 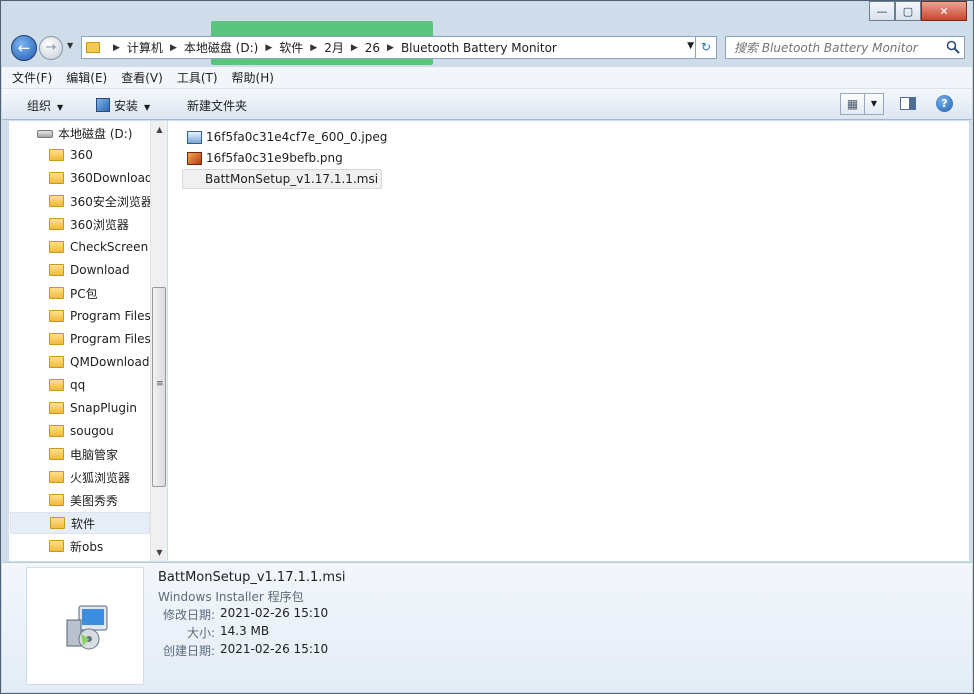 I want to click on nav-folder-item: 美图秀秀, so click(x=99, y=500).